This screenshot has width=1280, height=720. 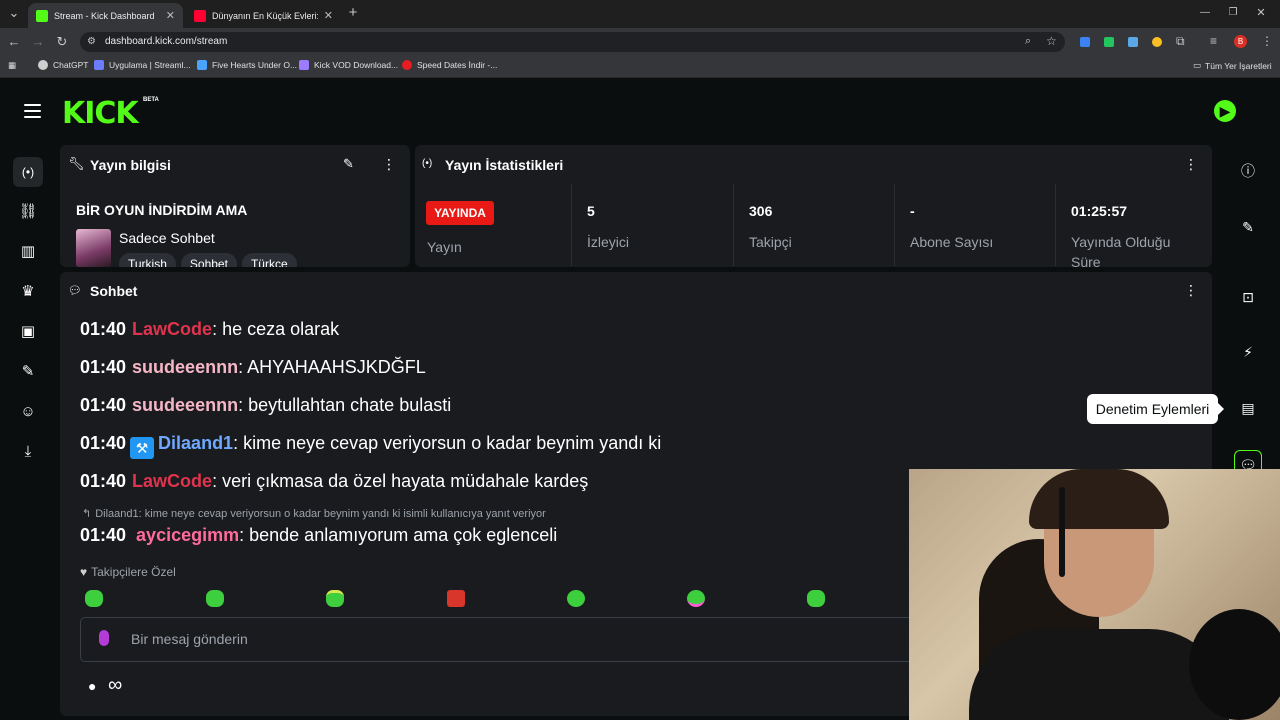 I want to click on browser-tab-active: Stream - Kick Dashboard ✕, so click(x=105, y=15).